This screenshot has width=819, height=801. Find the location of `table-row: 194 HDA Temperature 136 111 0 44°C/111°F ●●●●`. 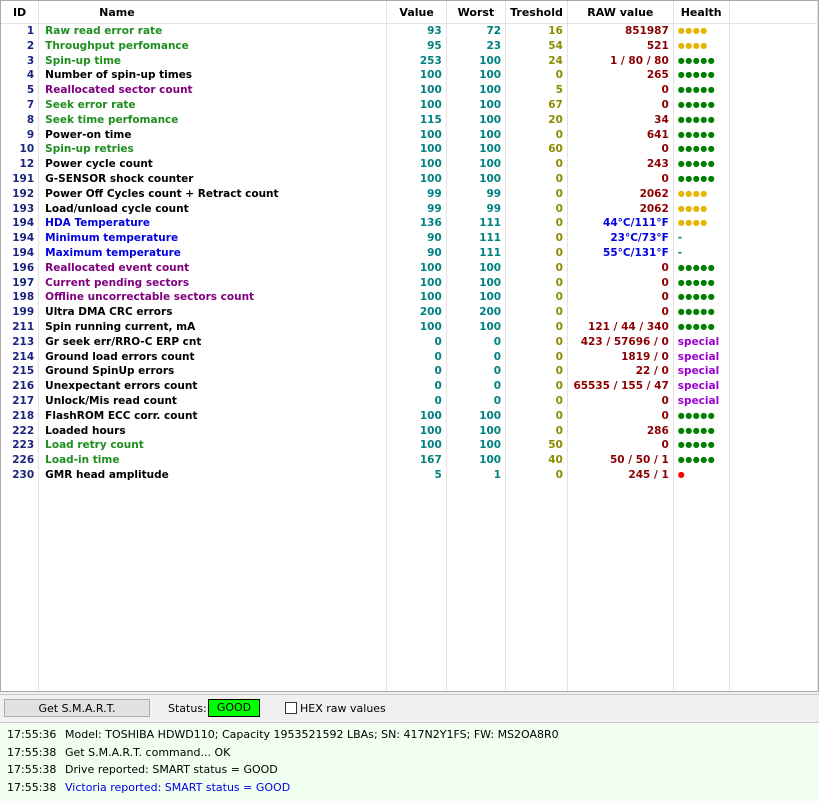

table-row: 194 HDA Temperature 136 111 0 44°C/111°F ●●●● is located at coordinates (409, 224).